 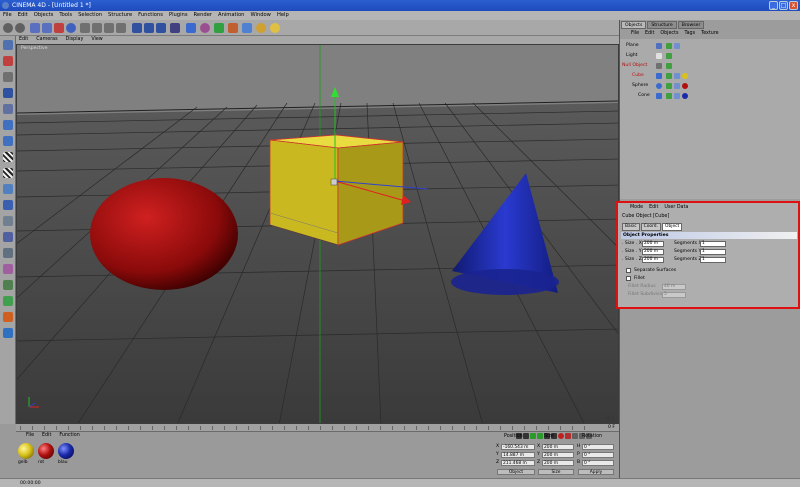 I want to click on sphere-object, so click(x=164, y=234).